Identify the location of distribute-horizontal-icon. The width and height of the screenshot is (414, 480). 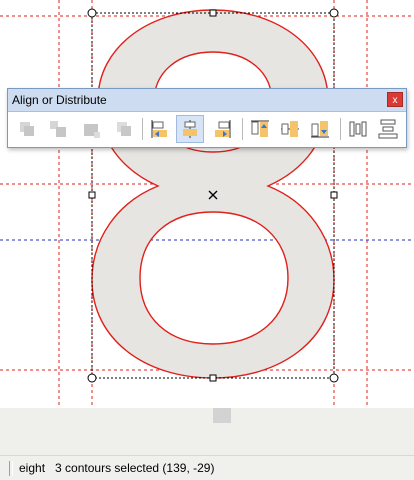
(358, 129).